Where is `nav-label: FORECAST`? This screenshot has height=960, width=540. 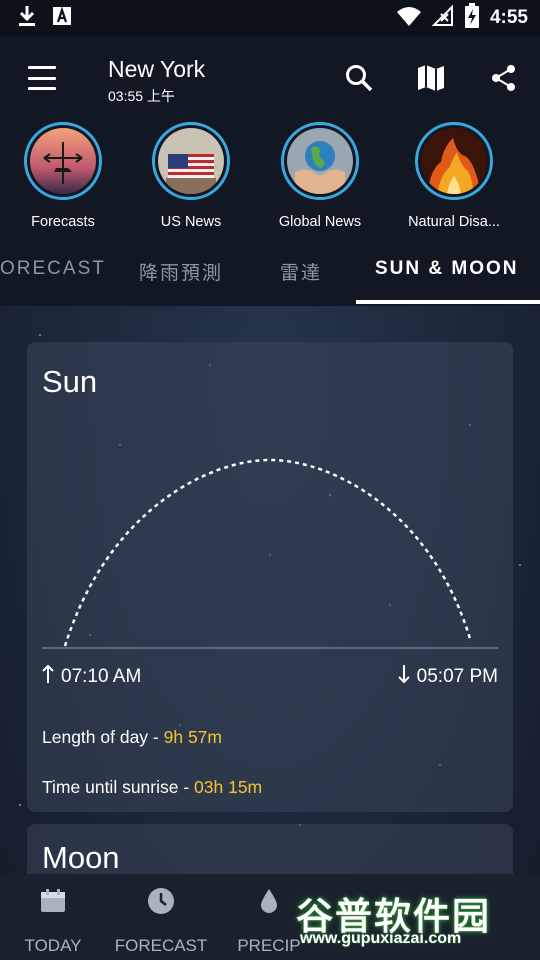
nav-label: FORECAST is located at coordinates (161, 945).